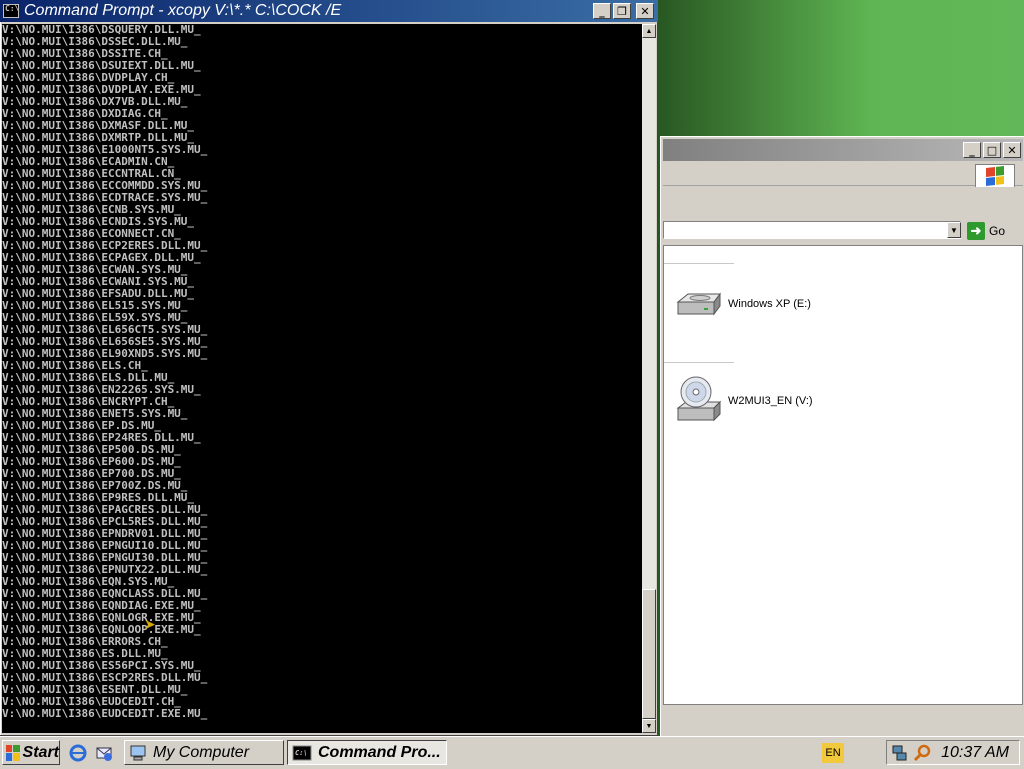 The height and width of the screenshot is (769, 1024). What do you see at coordinates (78, 753) in the screenshot?
I see `internet-explorer-icon` at bounding box center [78, 753].